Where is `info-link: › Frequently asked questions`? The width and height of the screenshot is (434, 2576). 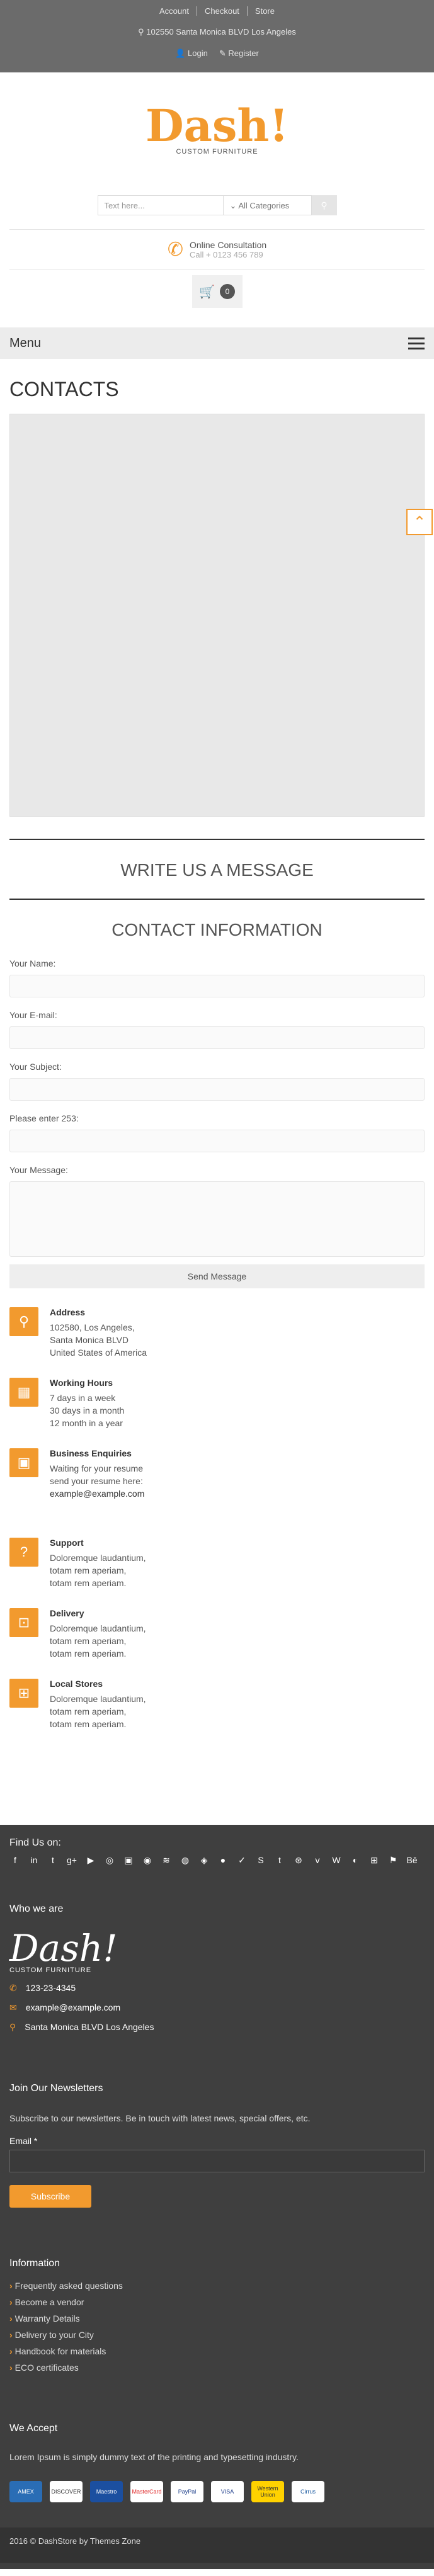
info-link: › Frequently asked questions is located at coordinates (217, 2286).